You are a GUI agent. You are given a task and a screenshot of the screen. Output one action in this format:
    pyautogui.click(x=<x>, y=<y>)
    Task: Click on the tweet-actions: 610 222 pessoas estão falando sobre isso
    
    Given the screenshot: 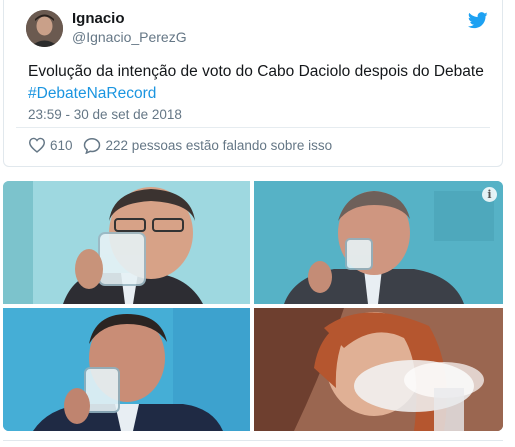 What is the action you would take?
    pyautogui.click(x=180, y=145)
    